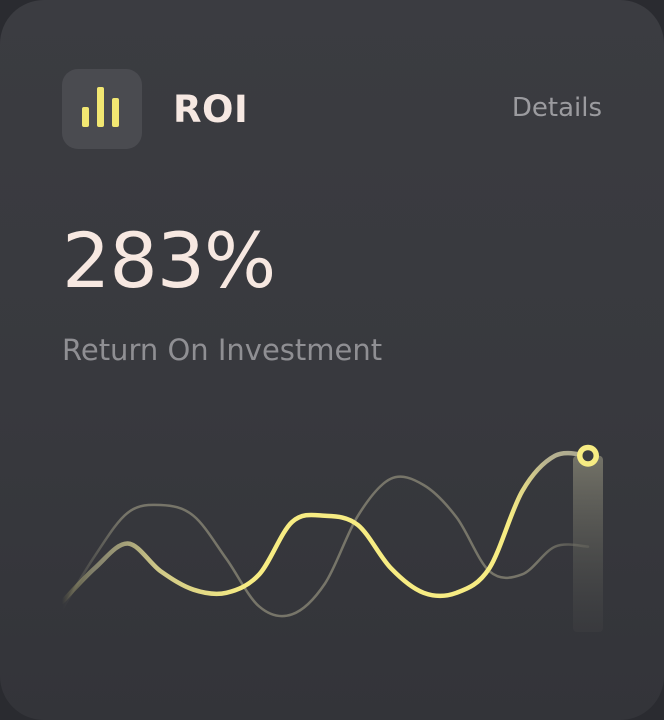 The width and height of the screenshot is (664, 720). I want to click on bar-chart-icon, so click(102, 109).